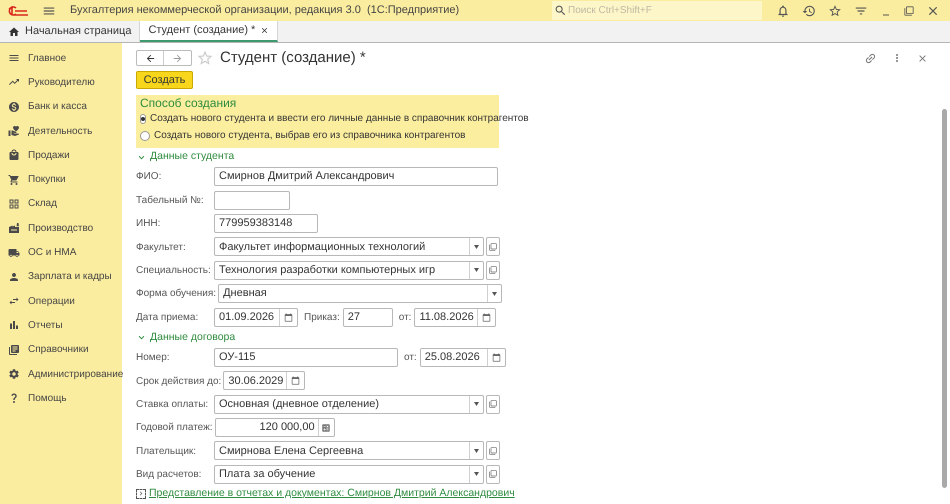  I want to click on arrow-right-icon, so click(177, 58).